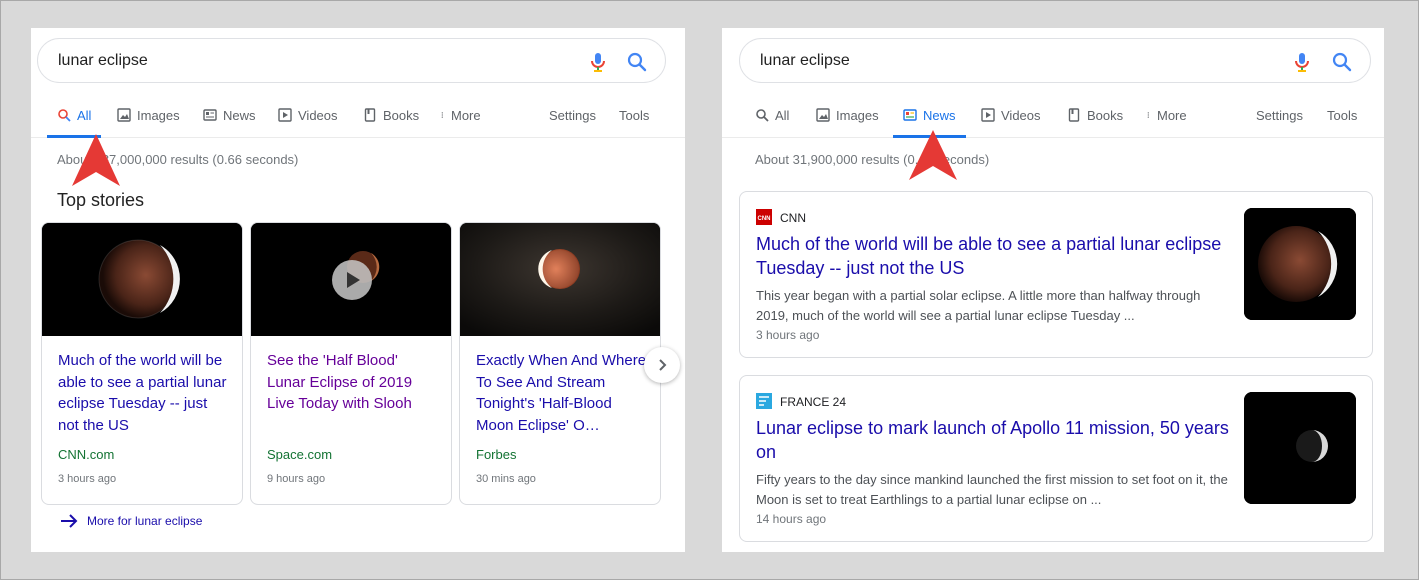 This screenshot has width=1419, height=580. I want to click on tab-news: News, so click(229, 123).